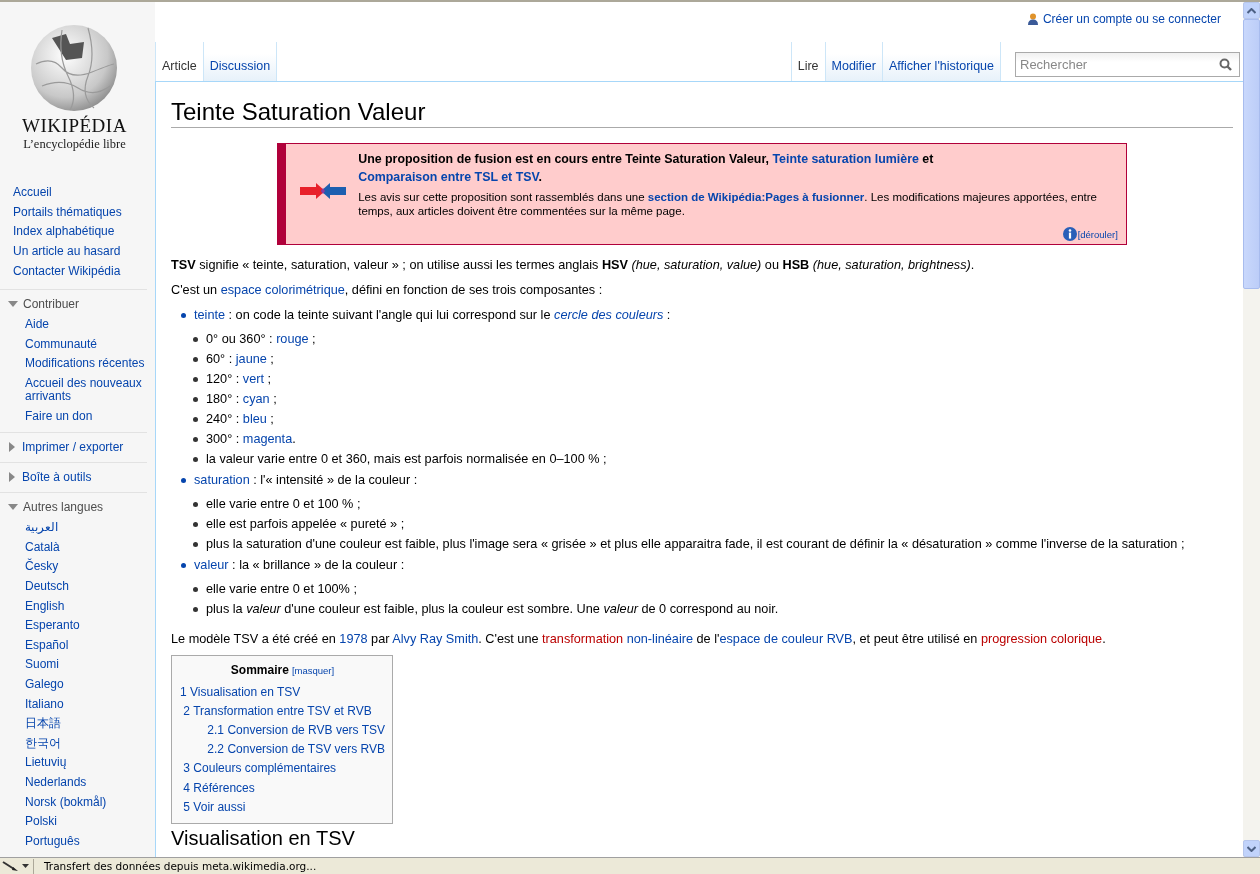 This screenshot has height=874, width=1260. What do you see at coordinates (251, 359) in the screenshot?
I see `link: jaune` at bounding box center [251, 359].